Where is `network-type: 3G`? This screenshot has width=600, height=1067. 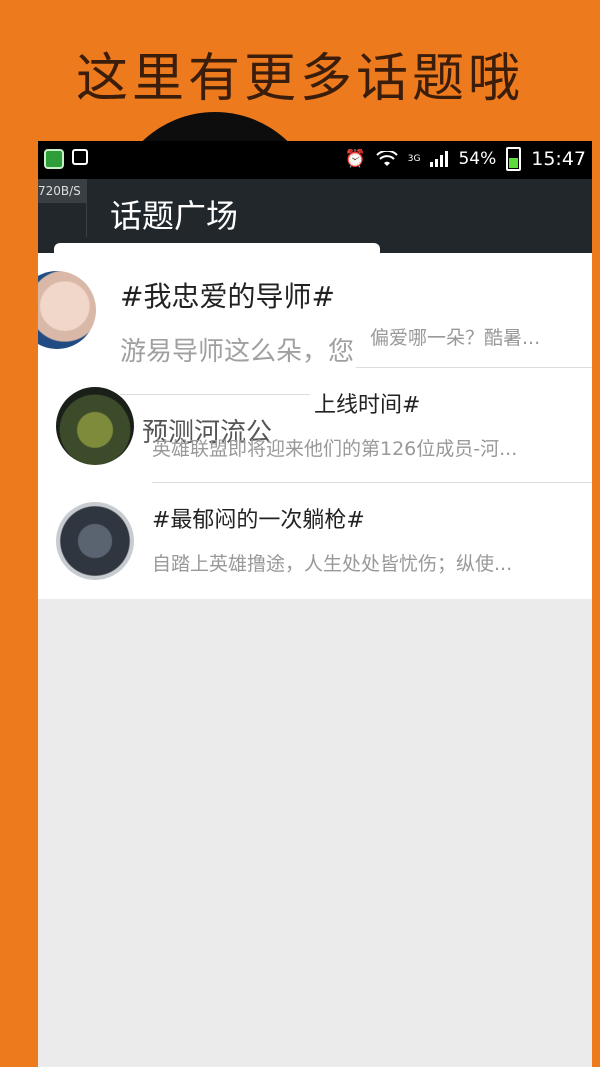 network-type: 3G is located at coordinates (414, 159).